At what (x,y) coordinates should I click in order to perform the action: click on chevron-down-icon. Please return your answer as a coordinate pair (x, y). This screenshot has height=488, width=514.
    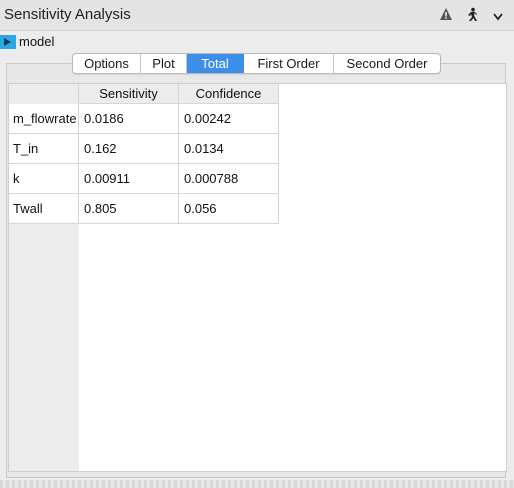
    Looking at the image, I should click on (498, 18).